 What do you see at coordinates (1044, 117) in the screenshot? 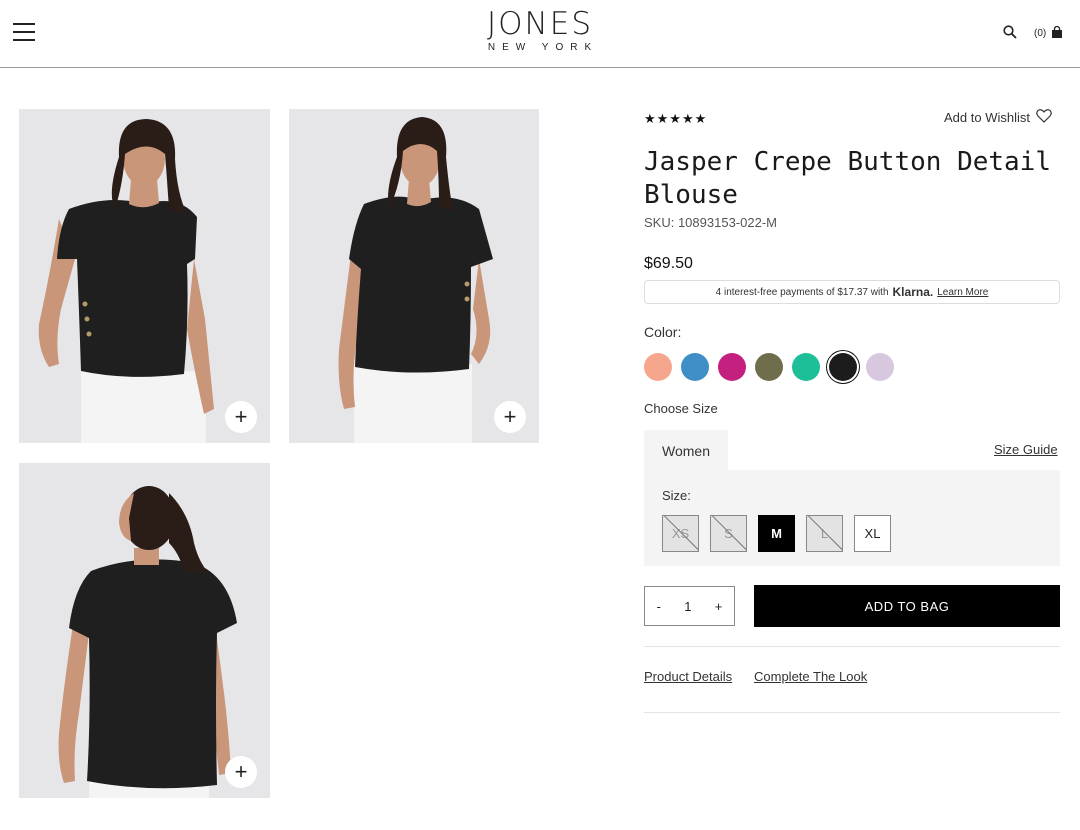
I see `heart-icon` at bounding box center [1044, 117].